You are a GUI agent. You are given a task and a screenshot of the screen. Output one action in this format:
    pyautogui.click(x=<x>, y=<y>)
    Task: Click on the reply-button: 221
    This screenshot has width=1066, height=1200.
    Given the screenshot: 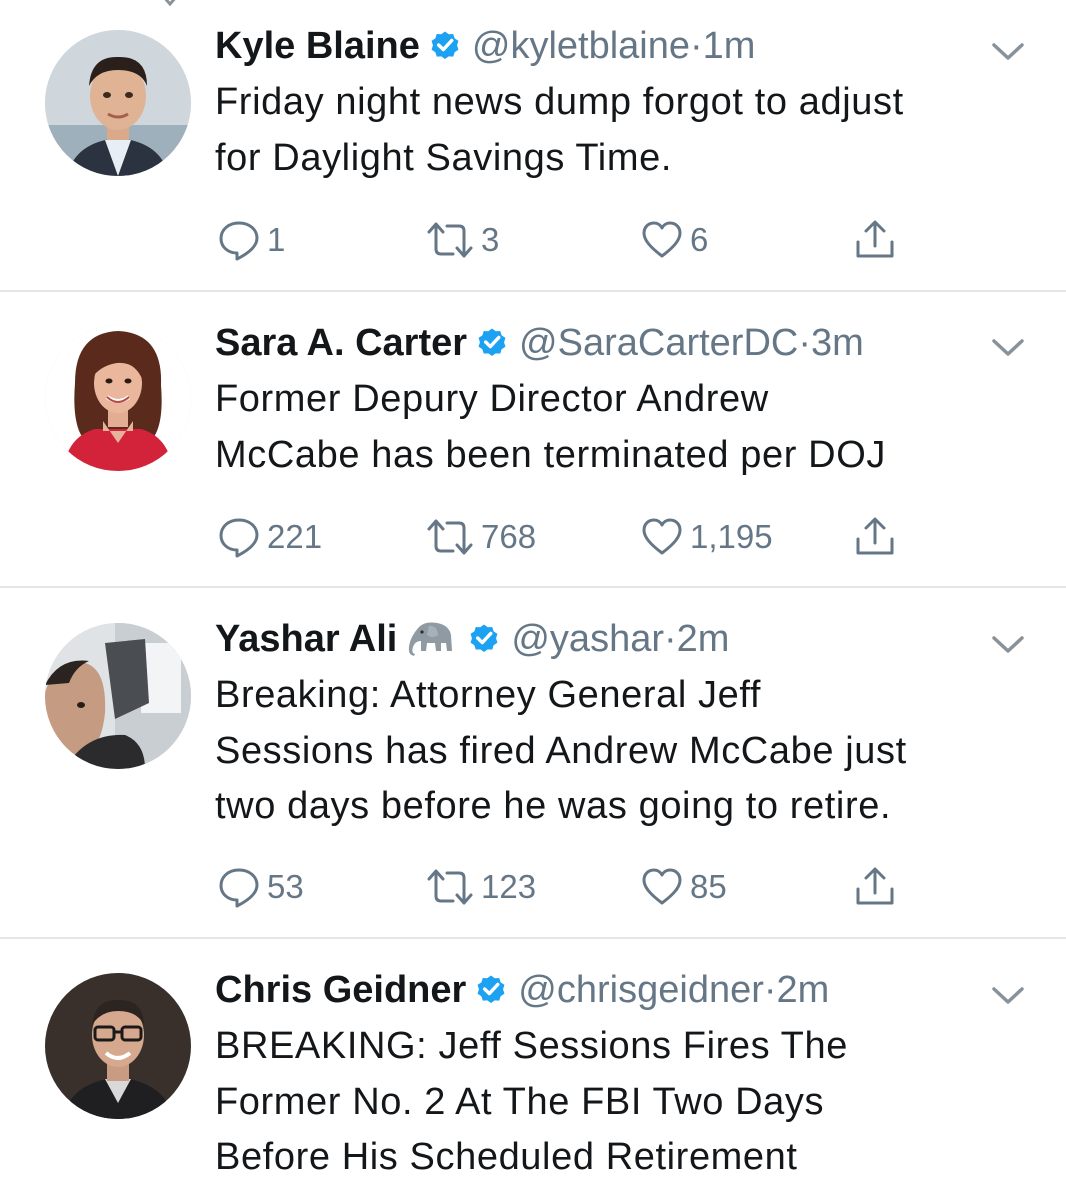 What is the action you would take?
    pyautogui.click(x=269, y=537)
    